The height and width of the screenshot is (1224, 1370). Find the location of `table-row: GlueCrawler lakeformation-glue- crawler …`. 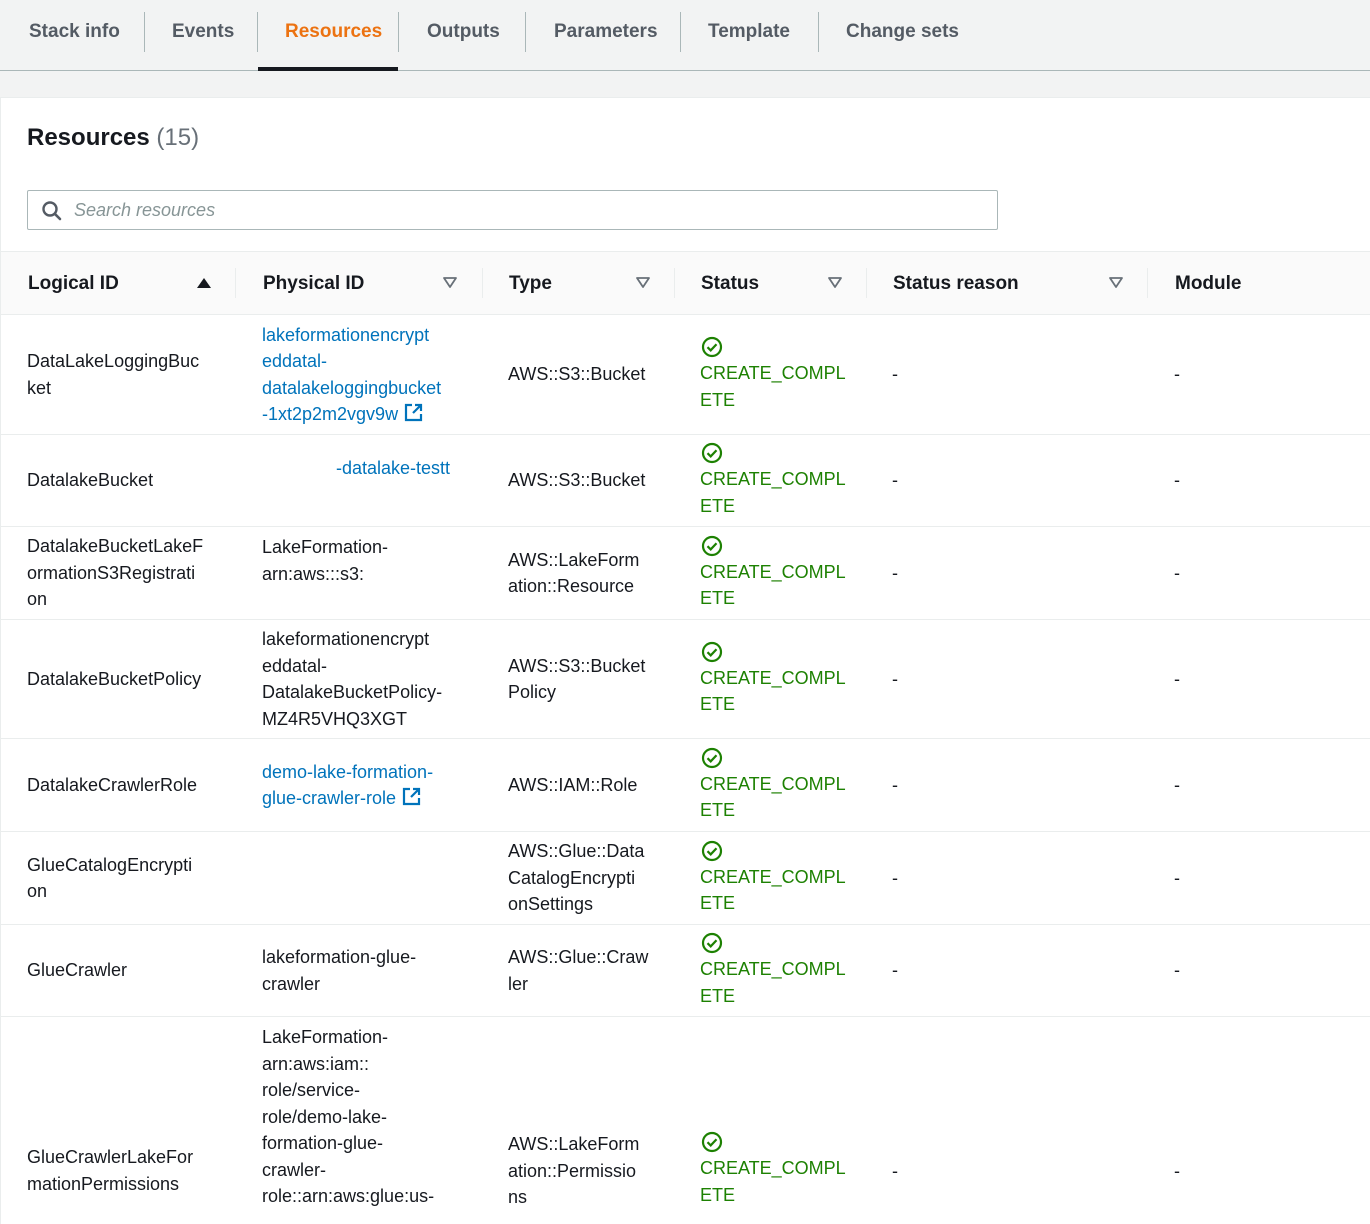

table-row: GlueCrawler lakeformation-glue- crawler … is located at coordinates (685, 971).